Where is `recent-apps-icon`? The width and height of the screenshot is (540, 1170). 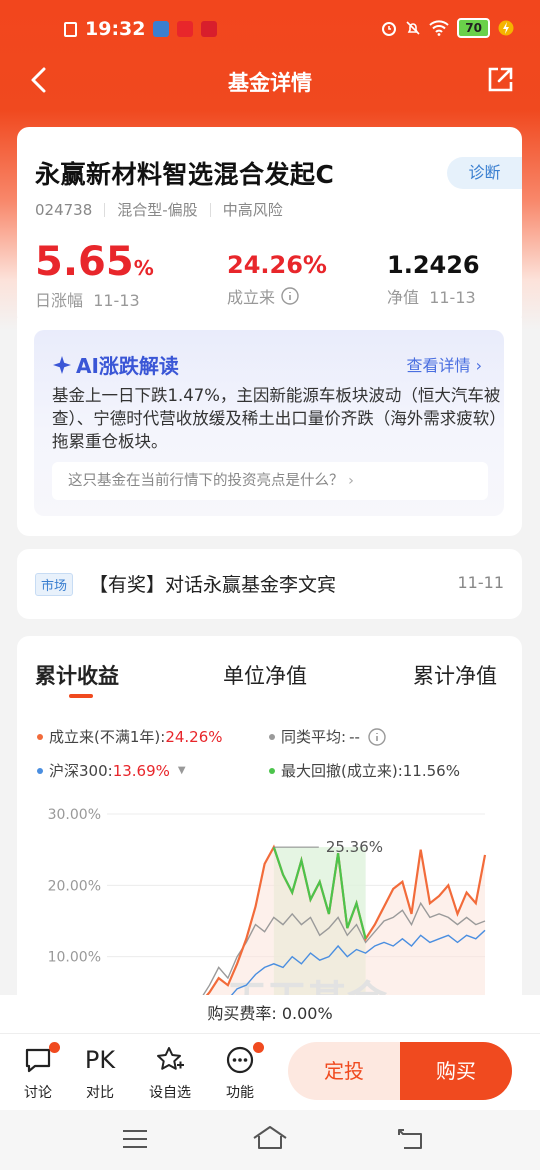 recent-apps-icon is located at coordinates (135, 1139).